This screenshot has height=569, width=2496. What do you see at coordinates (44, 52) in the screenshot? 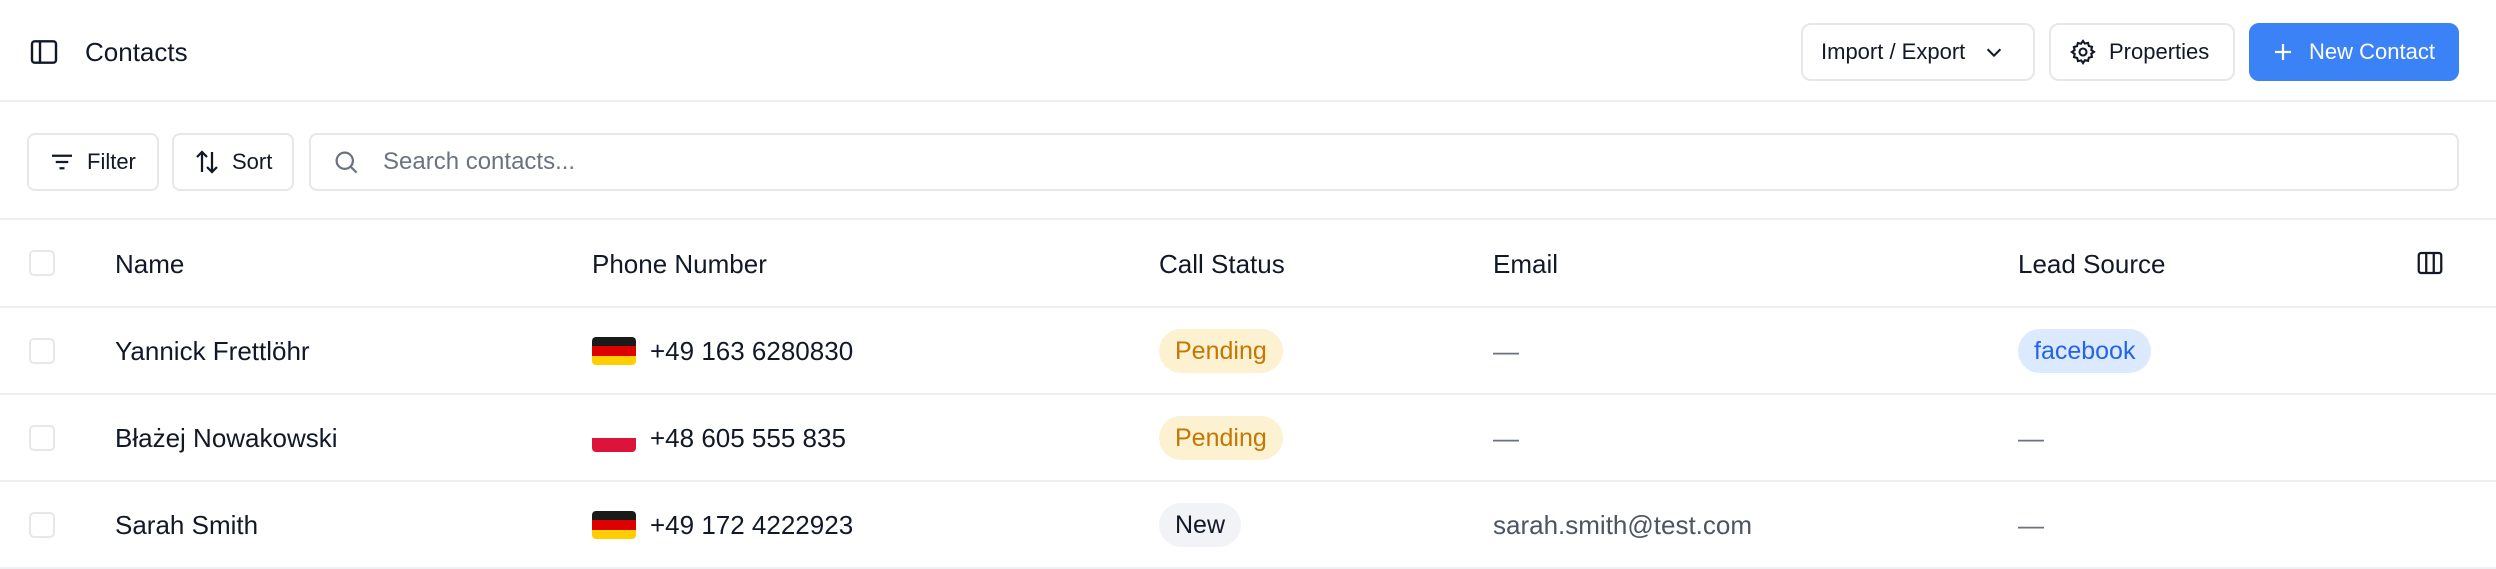
I see `sidebar-toggle-icon` at bounding box center [44, 52].